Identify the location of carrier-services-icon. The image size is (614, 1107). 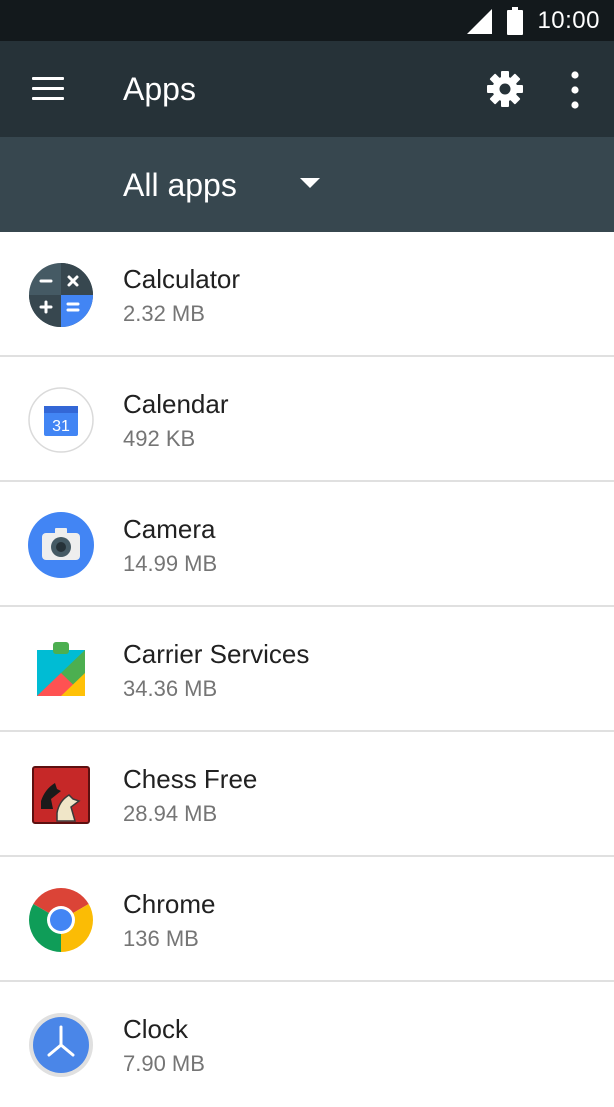
(61, 669).